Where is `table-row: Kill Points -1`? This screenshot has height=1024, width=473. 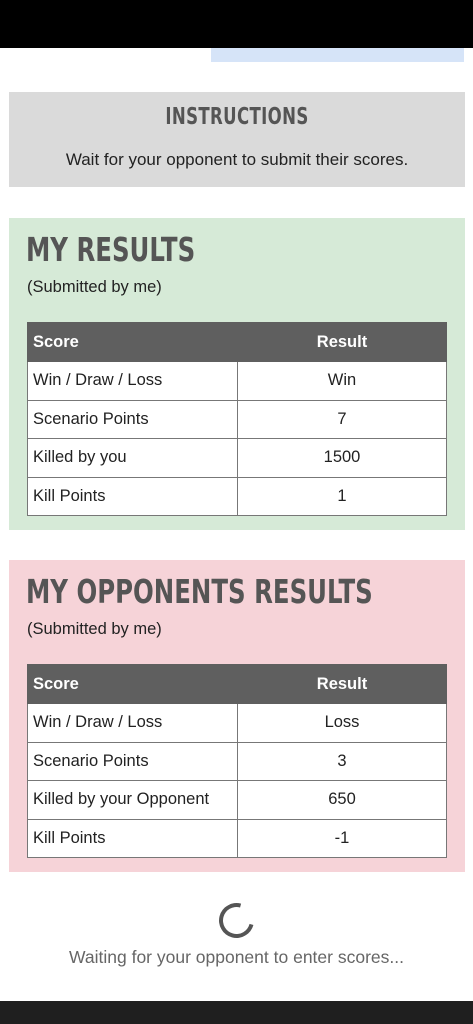
table-row: Kill Points -1 is located at coordinates (237, 838).